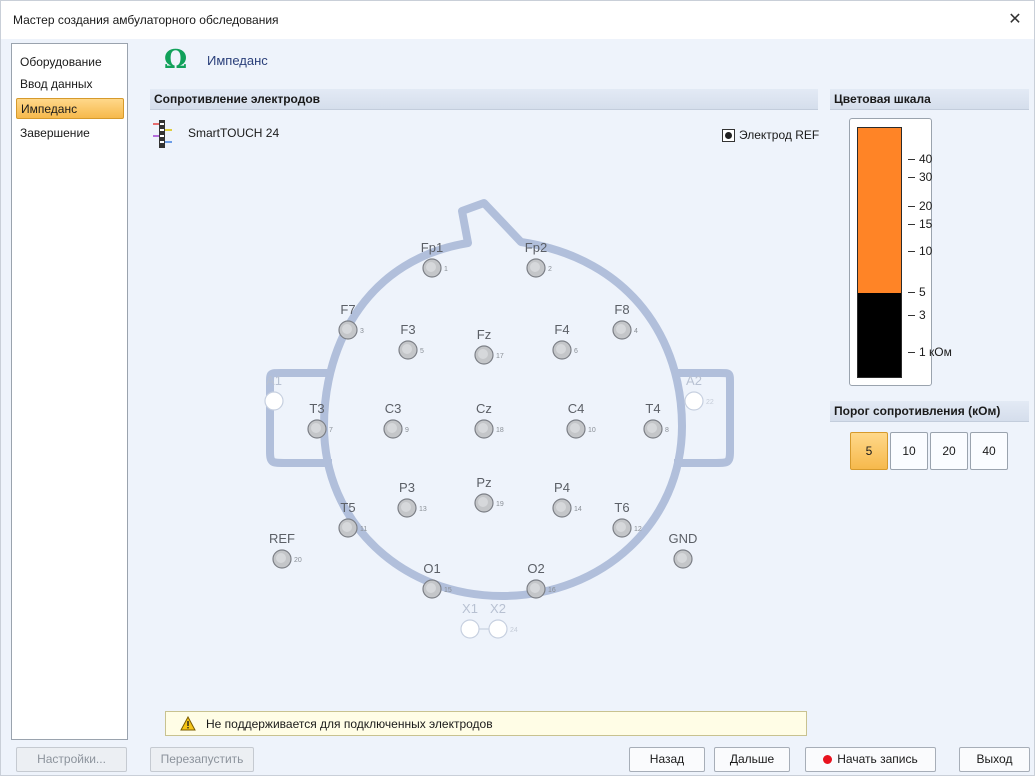 This screenshot has height=776, width=1035. I want to click on threshold-button-5: 5, so click(869, 451).